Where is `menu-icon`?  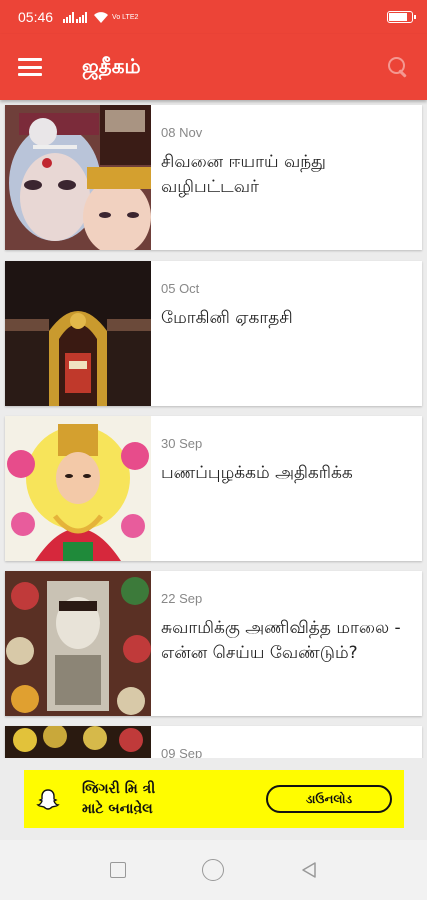
menu-icon is located at coordinates (30, 67).